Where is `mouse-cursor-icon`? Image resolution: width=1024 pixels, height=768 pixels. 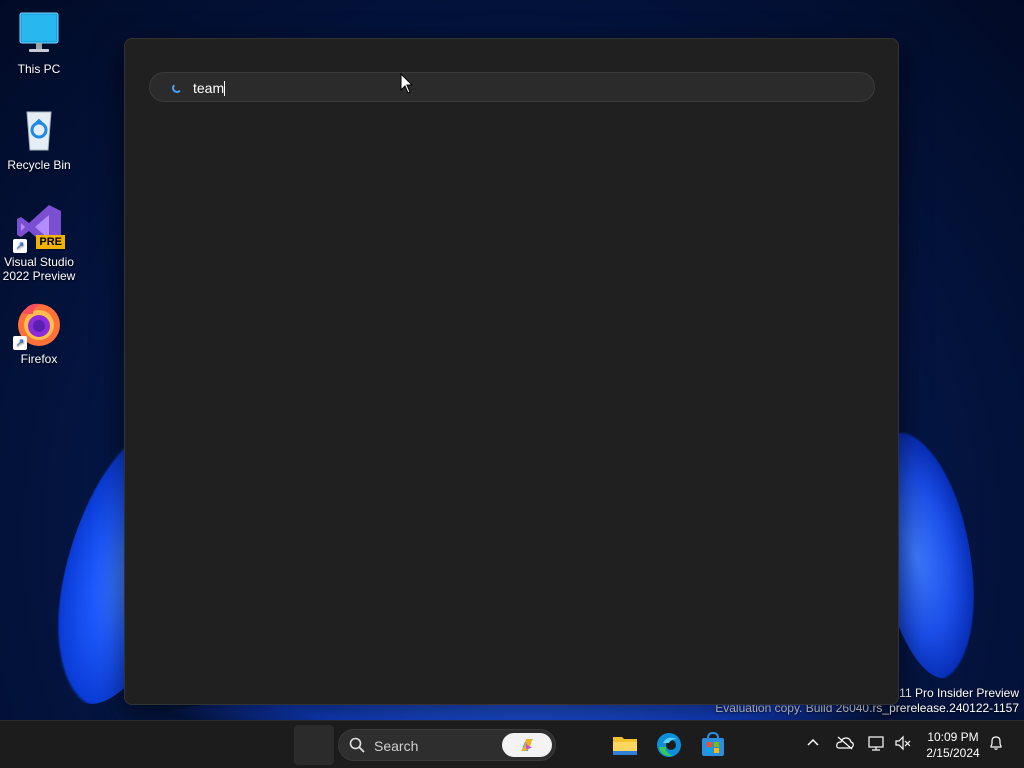 mouse-cursor-icon is located at coordinates (407, 83).